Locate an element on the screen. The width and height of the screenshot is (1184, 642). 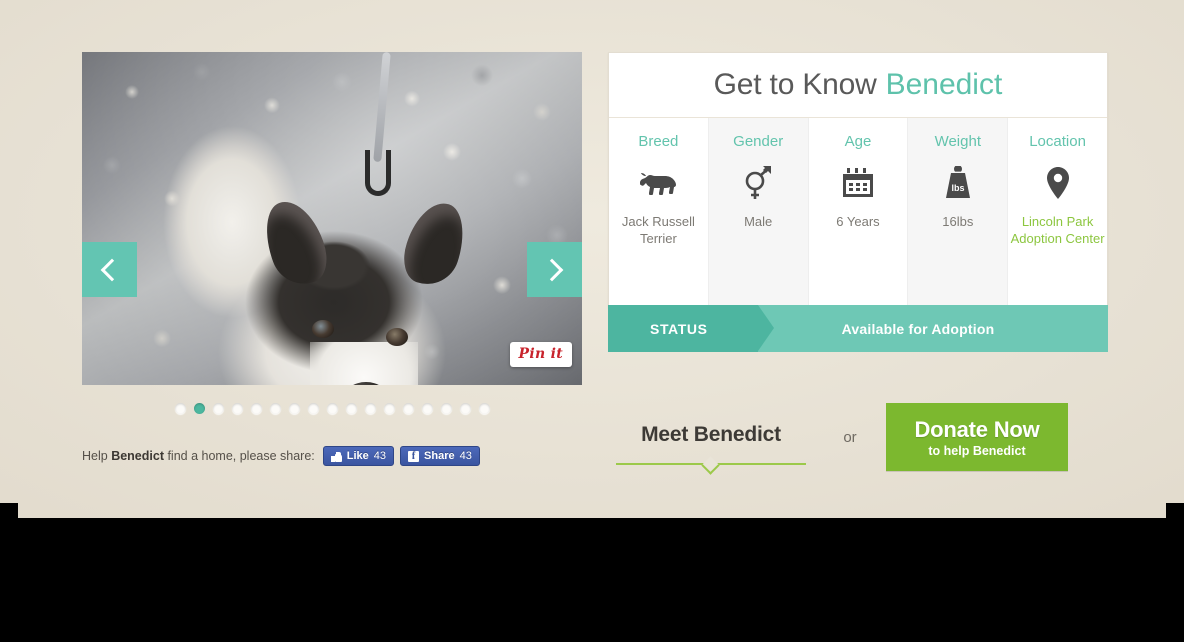
dog-ear-left-graphic is located at coordinates (295, 243).